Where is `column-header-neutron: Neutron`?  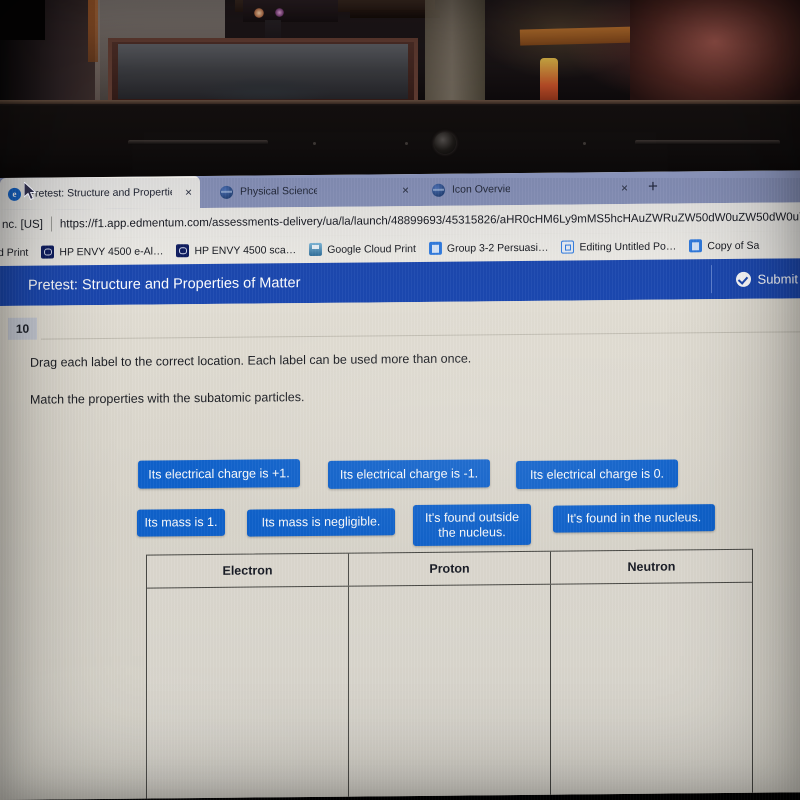 column-header-neutron: Neutron is located at coordinates (651, 566).